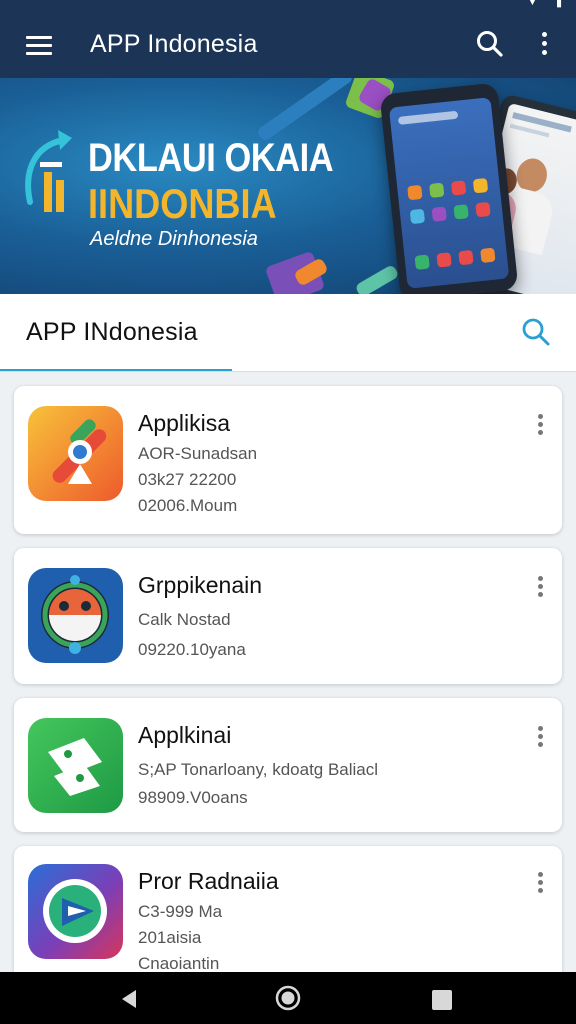 The height and width of the screenshot is (1024, 576). Describe the element at coordinates (449, 188) in the screenshot. I see `phone-illustration` at that location.